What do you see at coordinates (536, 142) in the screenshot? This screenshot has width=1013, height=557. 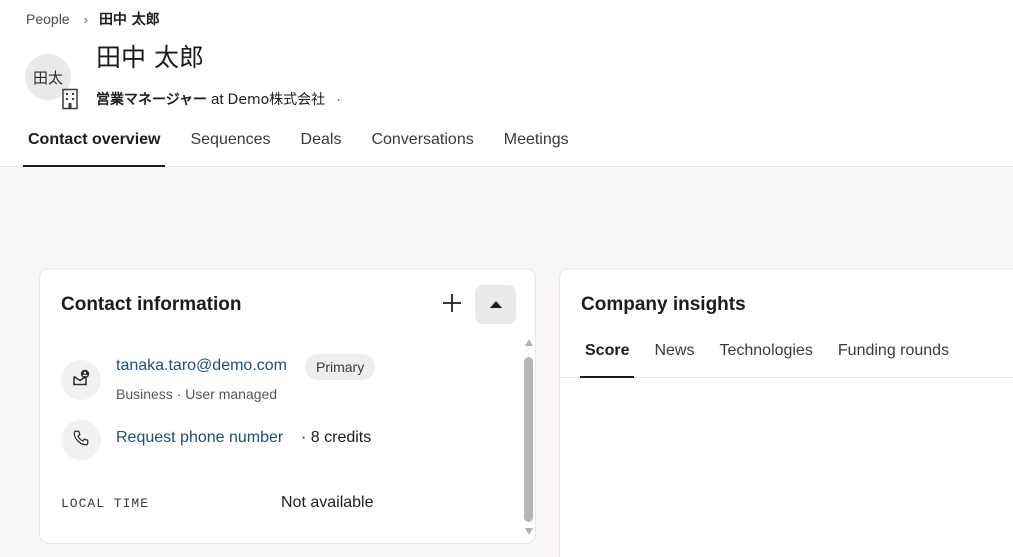 I see `tab-meetings: Meetings` at bounding box center [536, 142].